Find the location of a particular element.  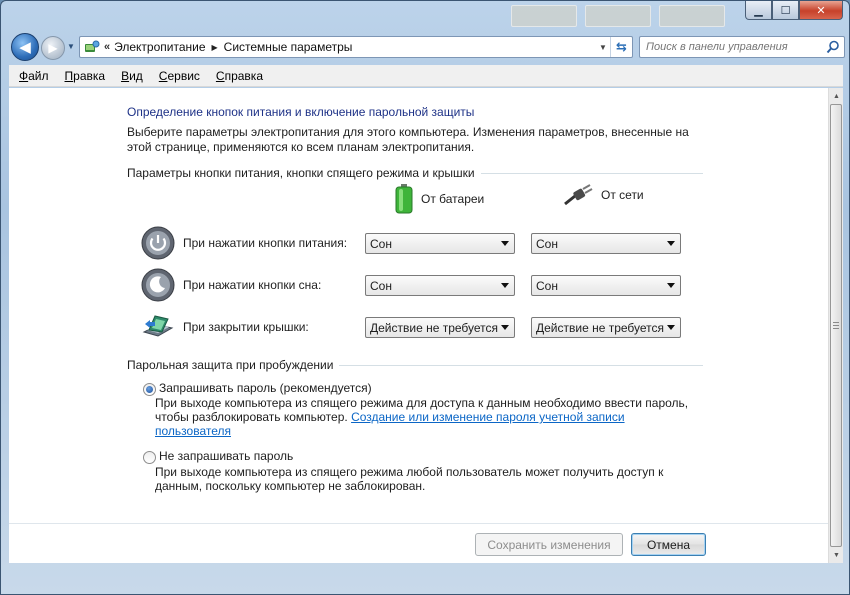

menu-view: Вид is located at coordinates (132, 76).